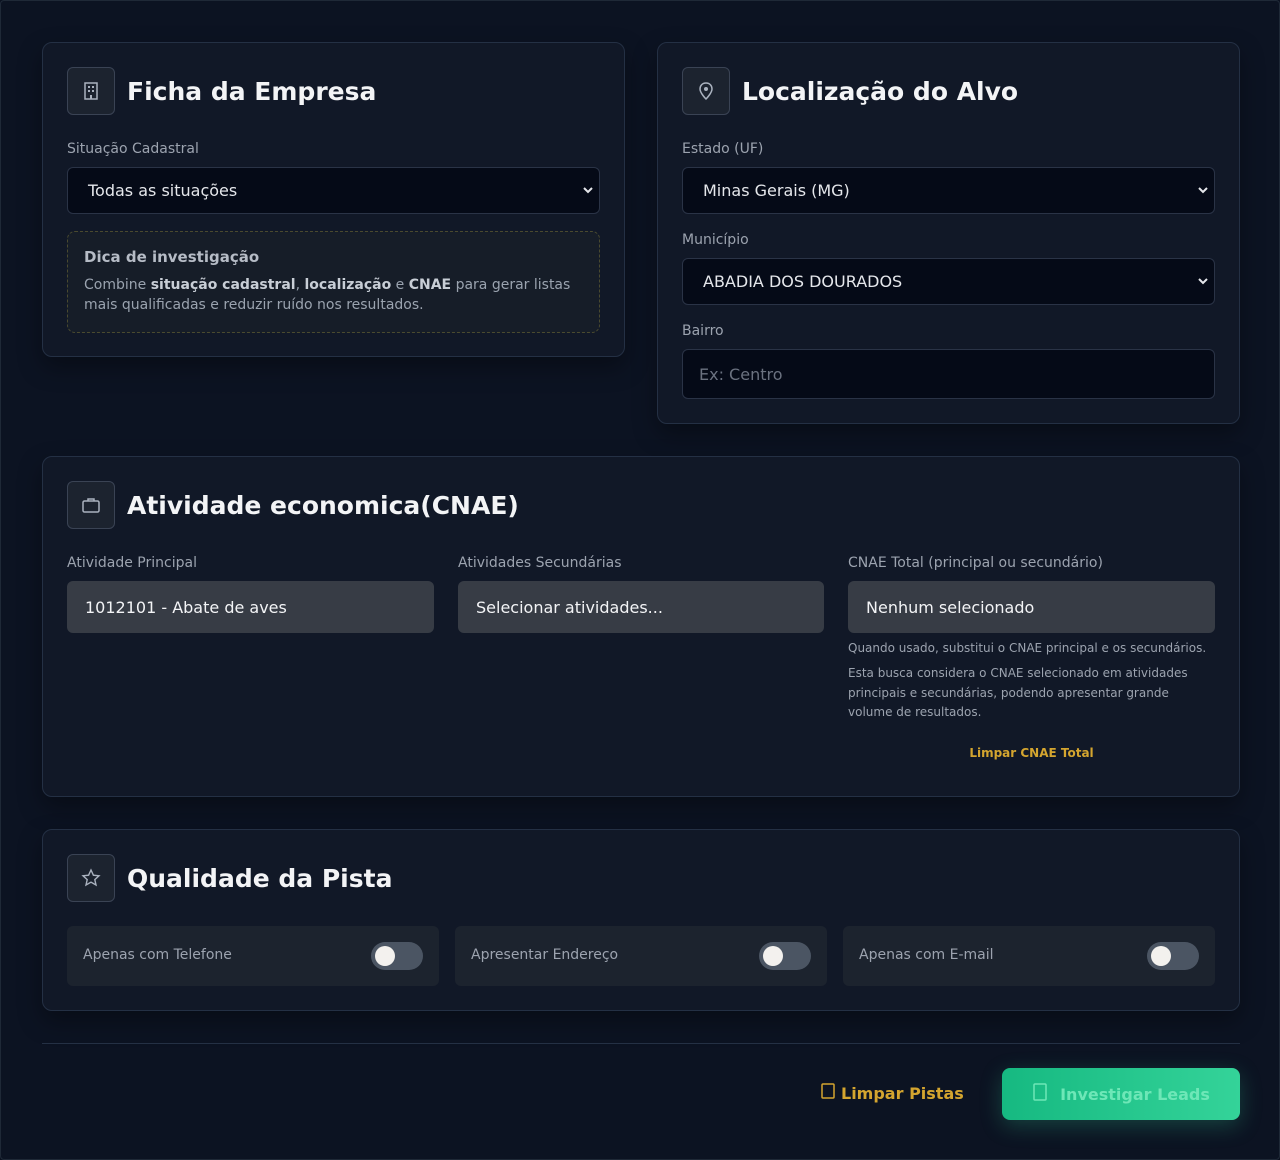 The image size is (1280, 1160). Describe the element at coordinates (250, 607) in the screenshot. I see `main-activity-field: 1012101 - Abate de aves` at that location.